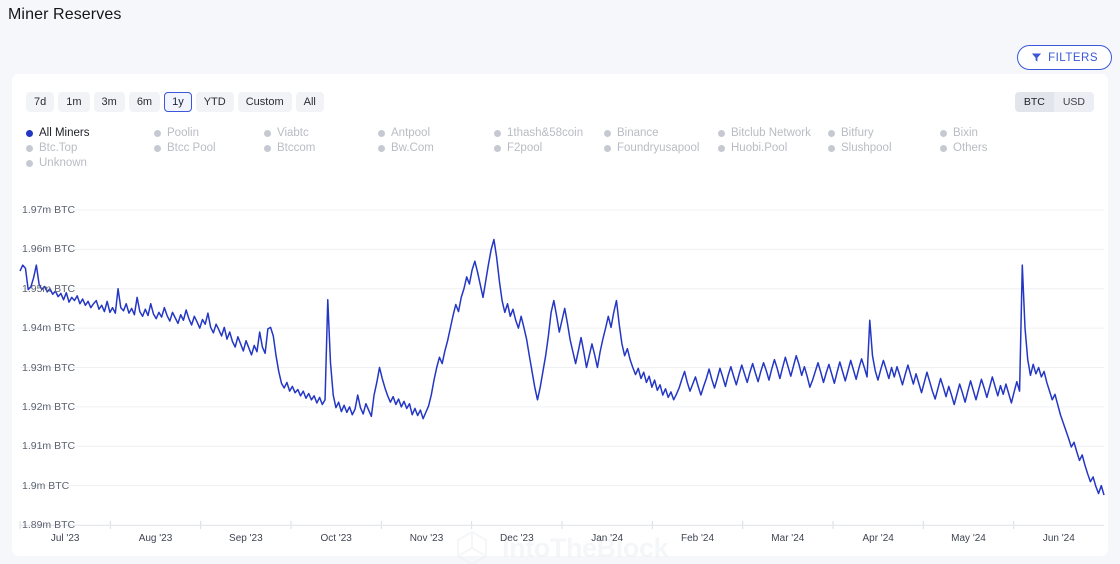 The height and width of the screenshot is (564, 1120). What do you see at coordinates (336, 538) in the screenshot?
I see `x-axis-label: Oct '23` at bounding box center [336, 538].